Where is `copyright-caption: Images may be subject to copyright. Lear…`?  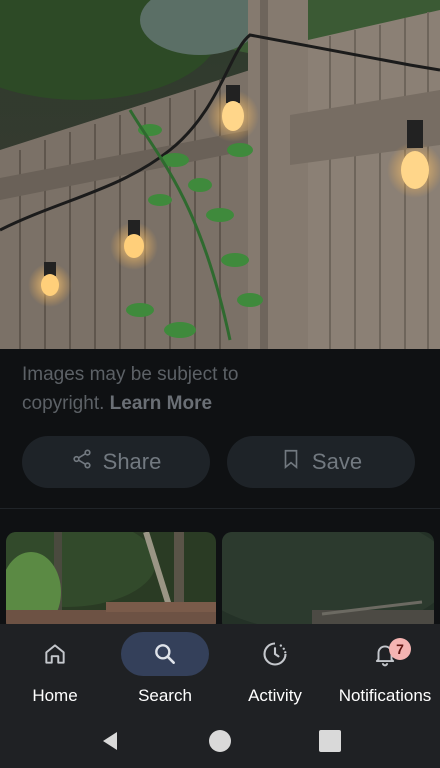 copyright-caption: Images may be subject to copyright. Lear… is located at coordinates (152, 389).